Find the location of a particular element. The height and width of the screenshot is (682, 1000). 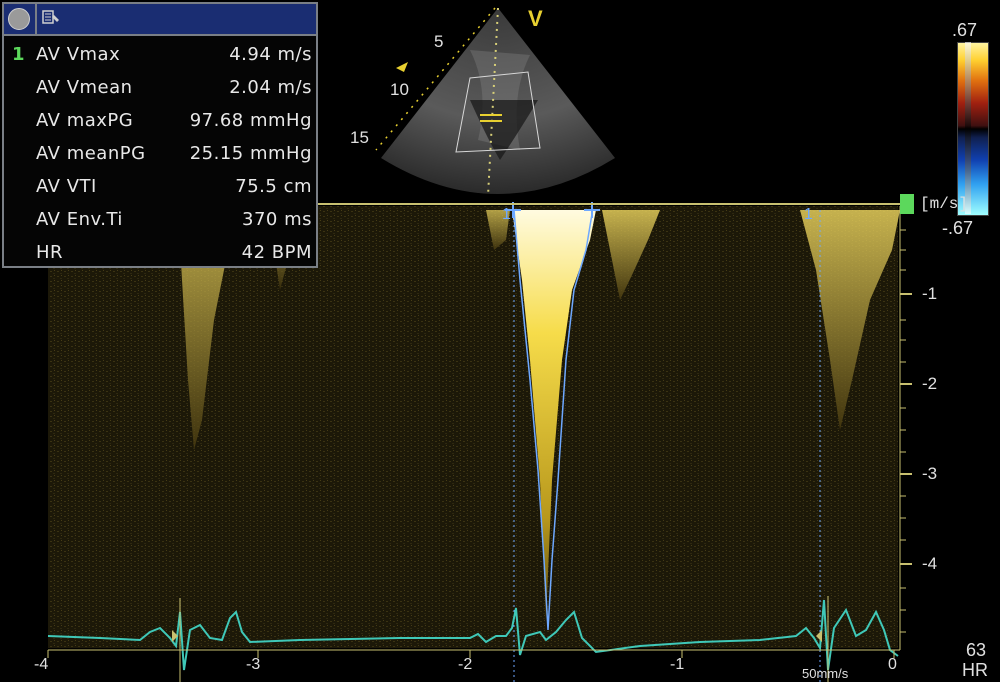

measurement-panel-titlebar is located at coordinates (160, 20).